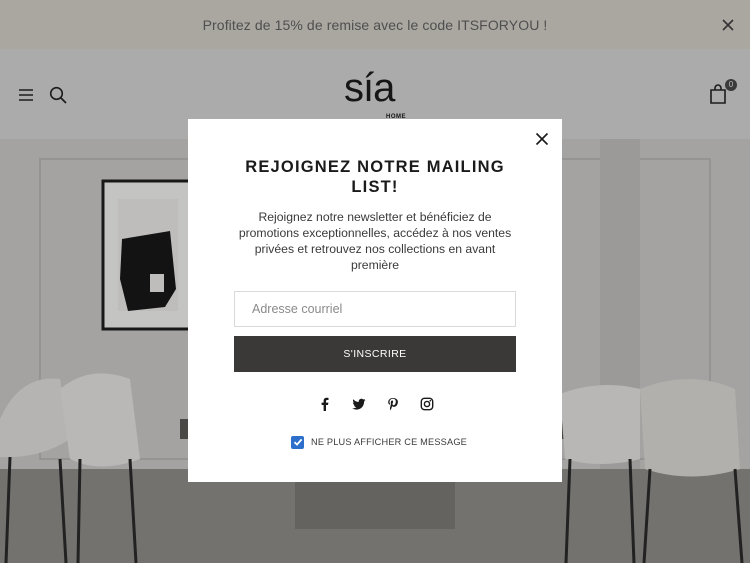  What do you see at coordinates (375, 354) in the screenshot?
I see `subscribe-button: S'INSCRIRE` at bounding box center [375, 354].